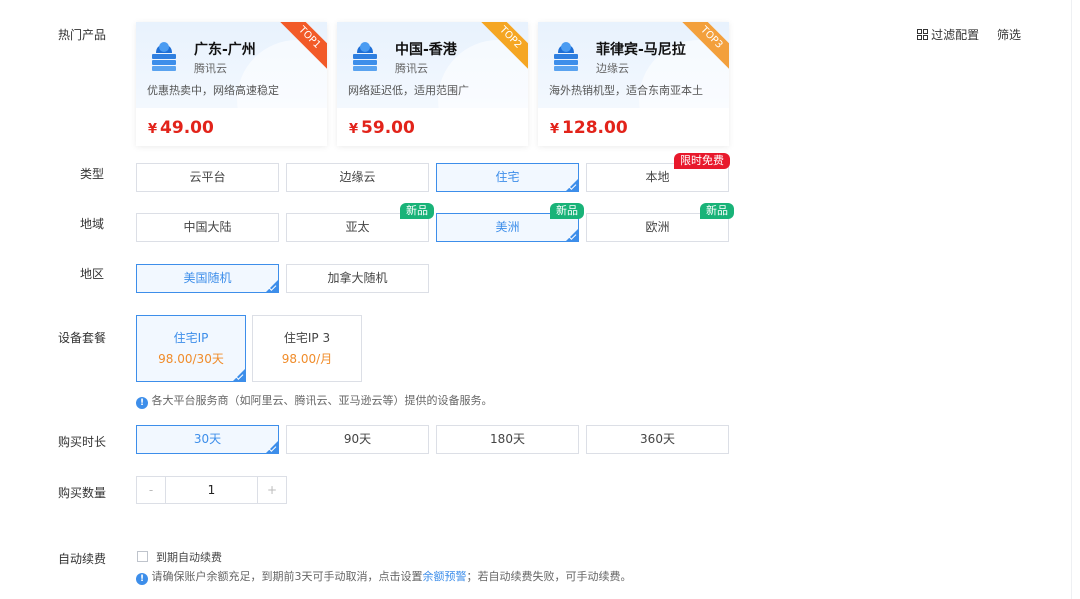 This screenshot has width=1080, height=599. What do you see at coordinates (426, 50) in the screenshot?
I see `product-name: 中国-香港` at bounding box center [426, 50].